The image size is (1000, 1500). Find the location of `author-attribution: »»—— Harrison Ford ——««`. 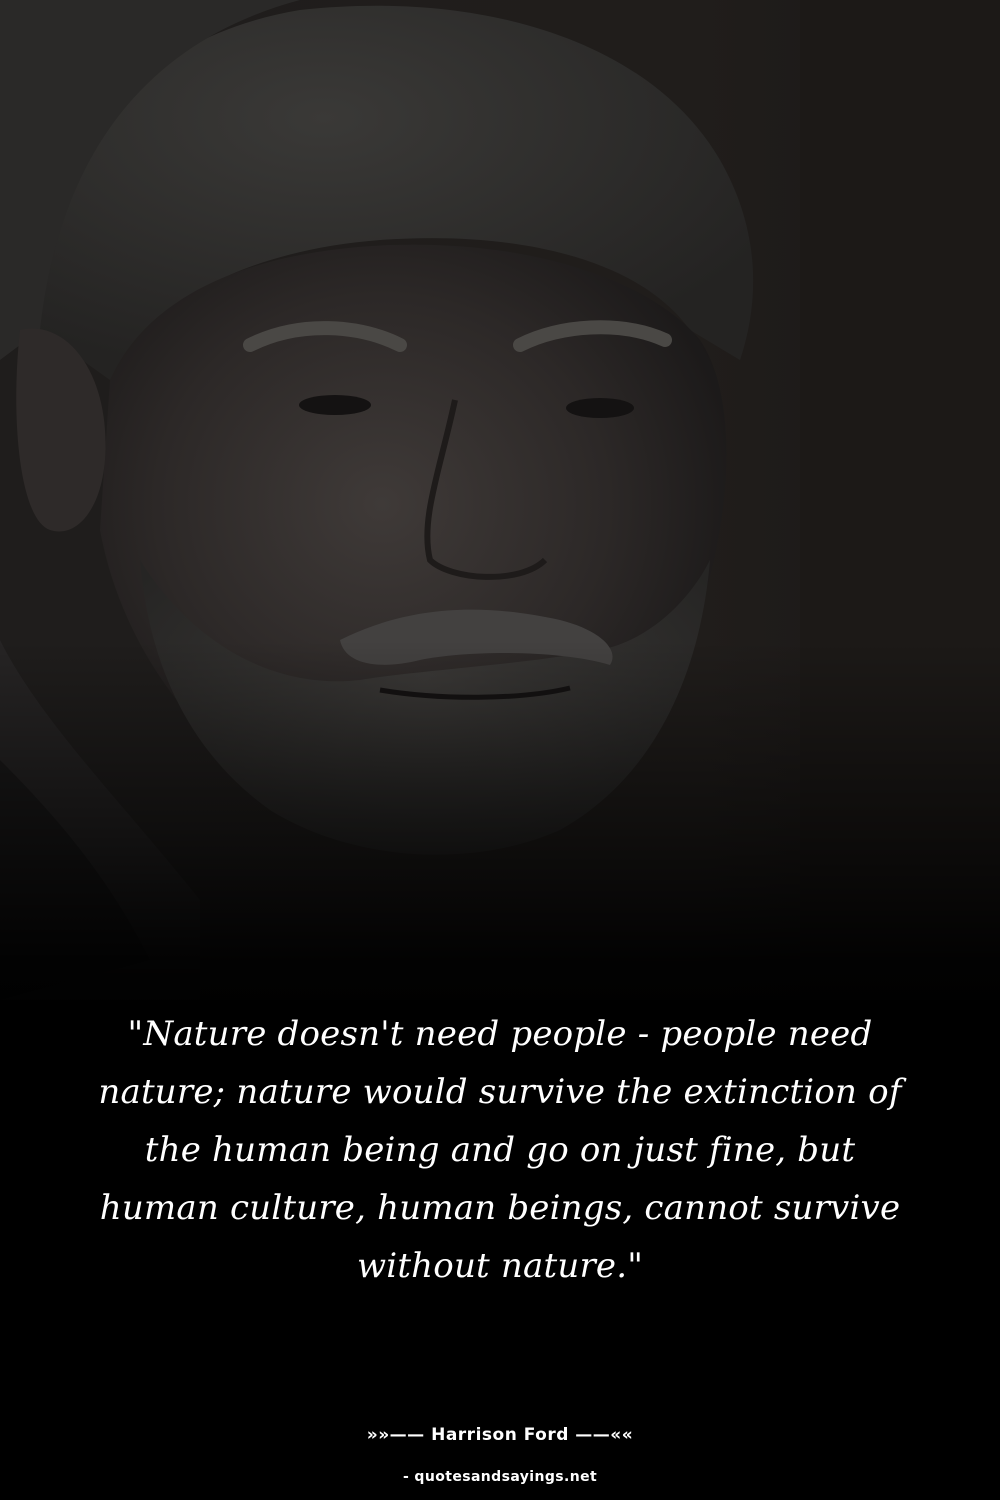

author-attribution: »»—— Harrison Ford ——«« is located at coordinates (500, 1435).